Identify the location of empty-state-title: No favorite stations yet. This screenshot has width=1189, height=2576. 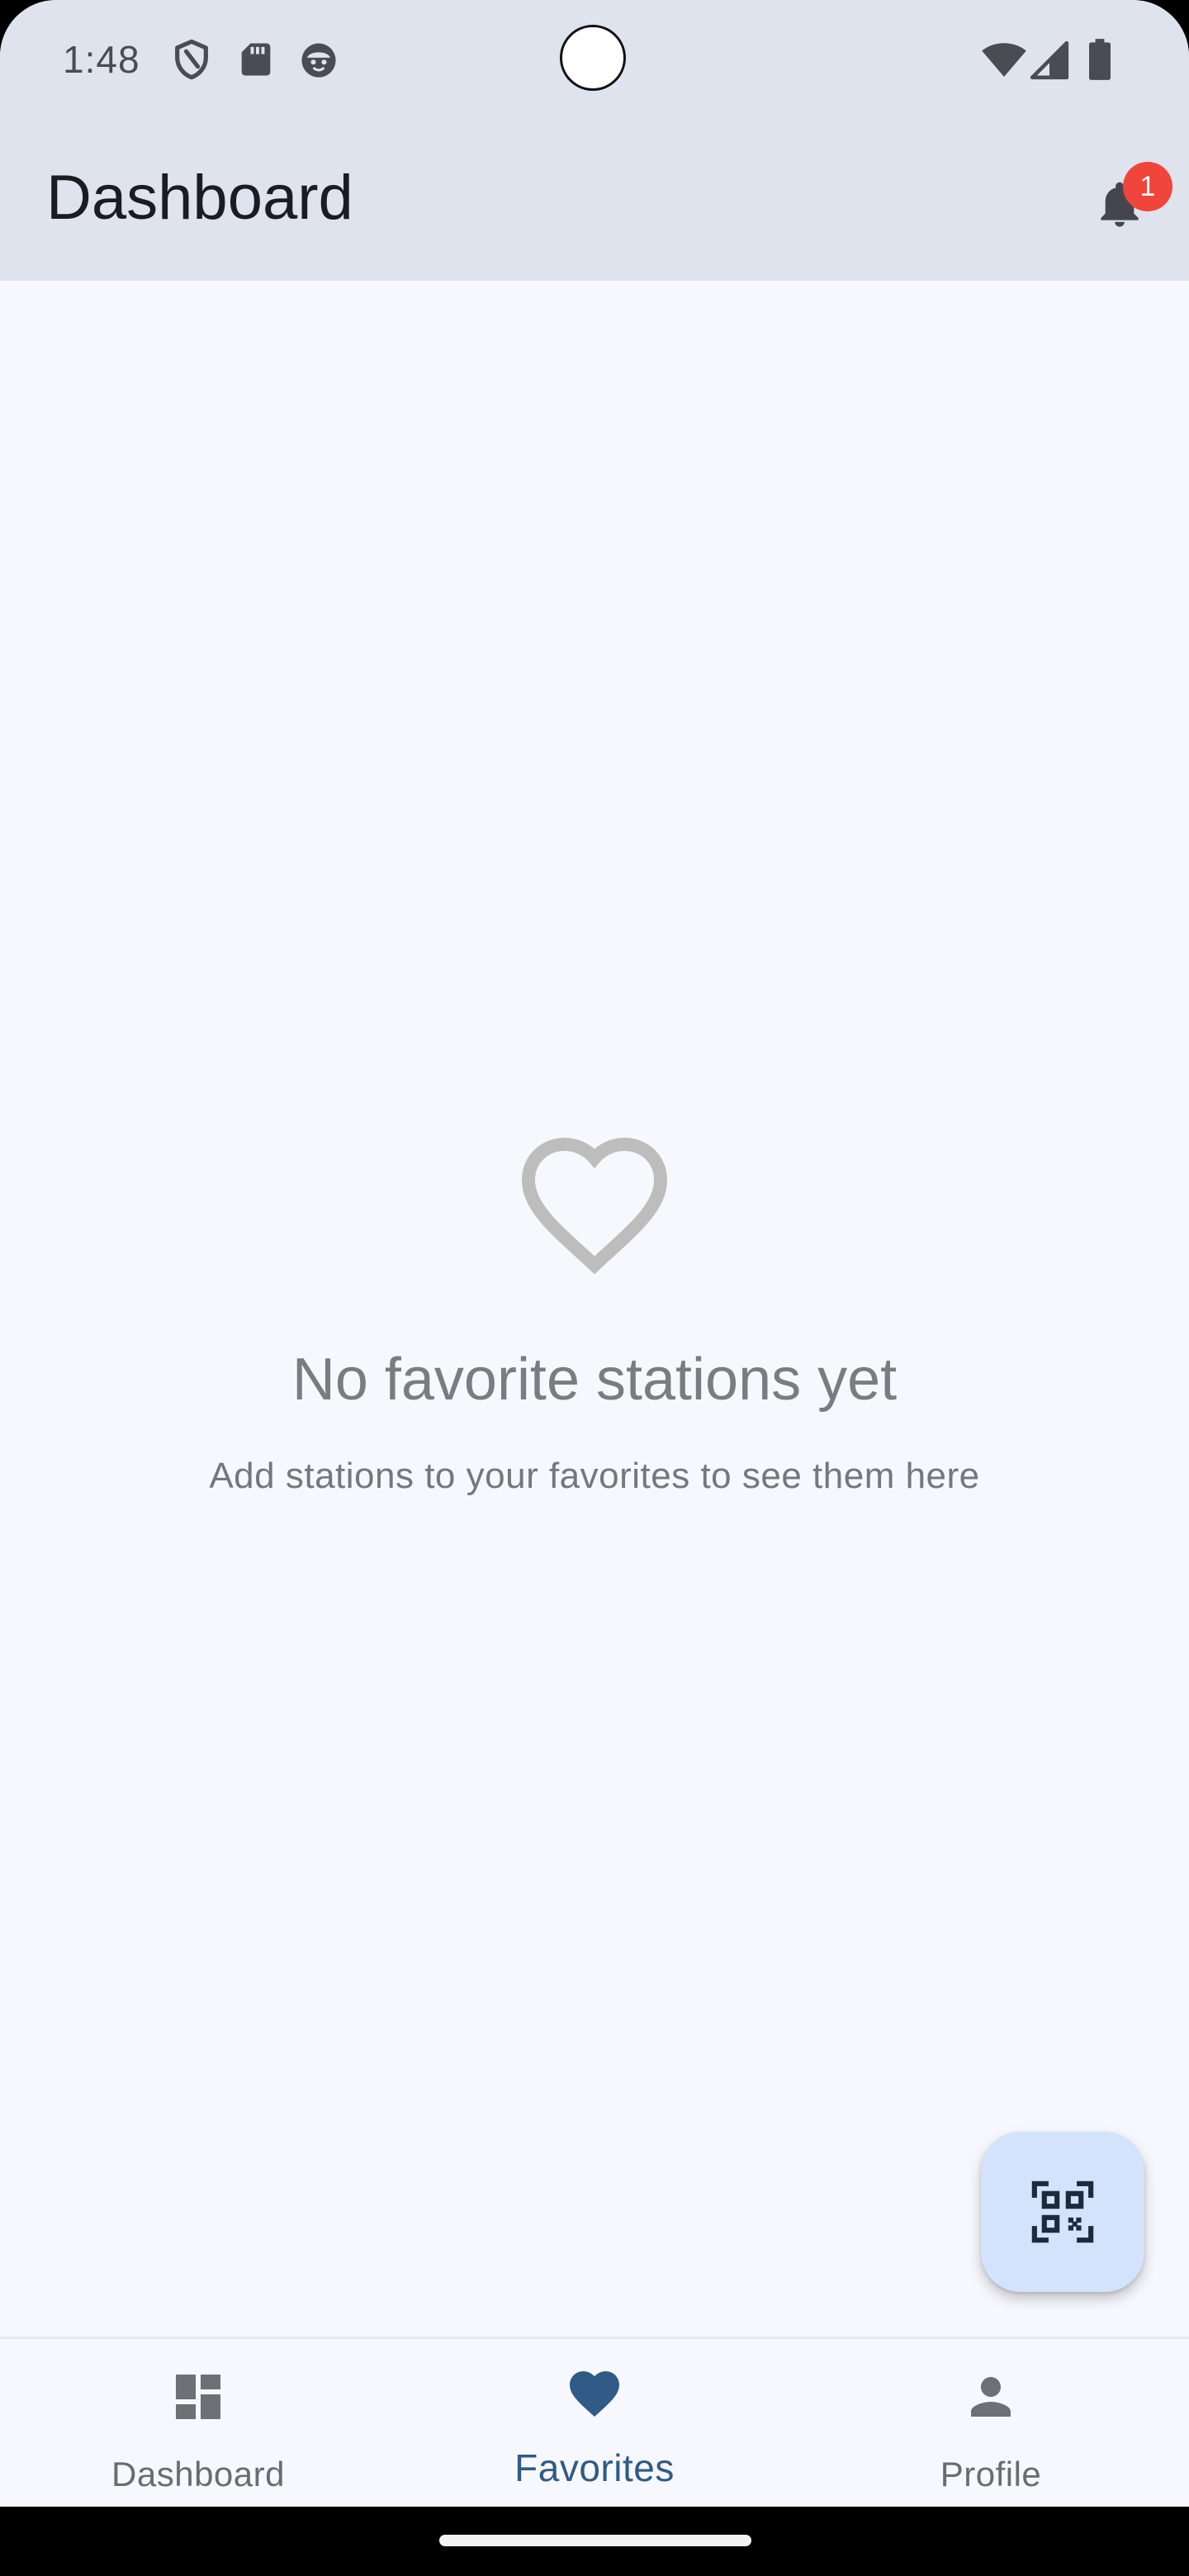
(594, 1380).